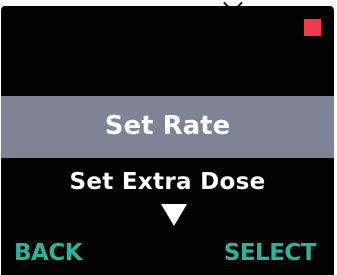 This screenshot has width=337, height=275. Describe the element at coordinates (174, 215) in the screenshot. I see `scroll-down-icon` at that location.